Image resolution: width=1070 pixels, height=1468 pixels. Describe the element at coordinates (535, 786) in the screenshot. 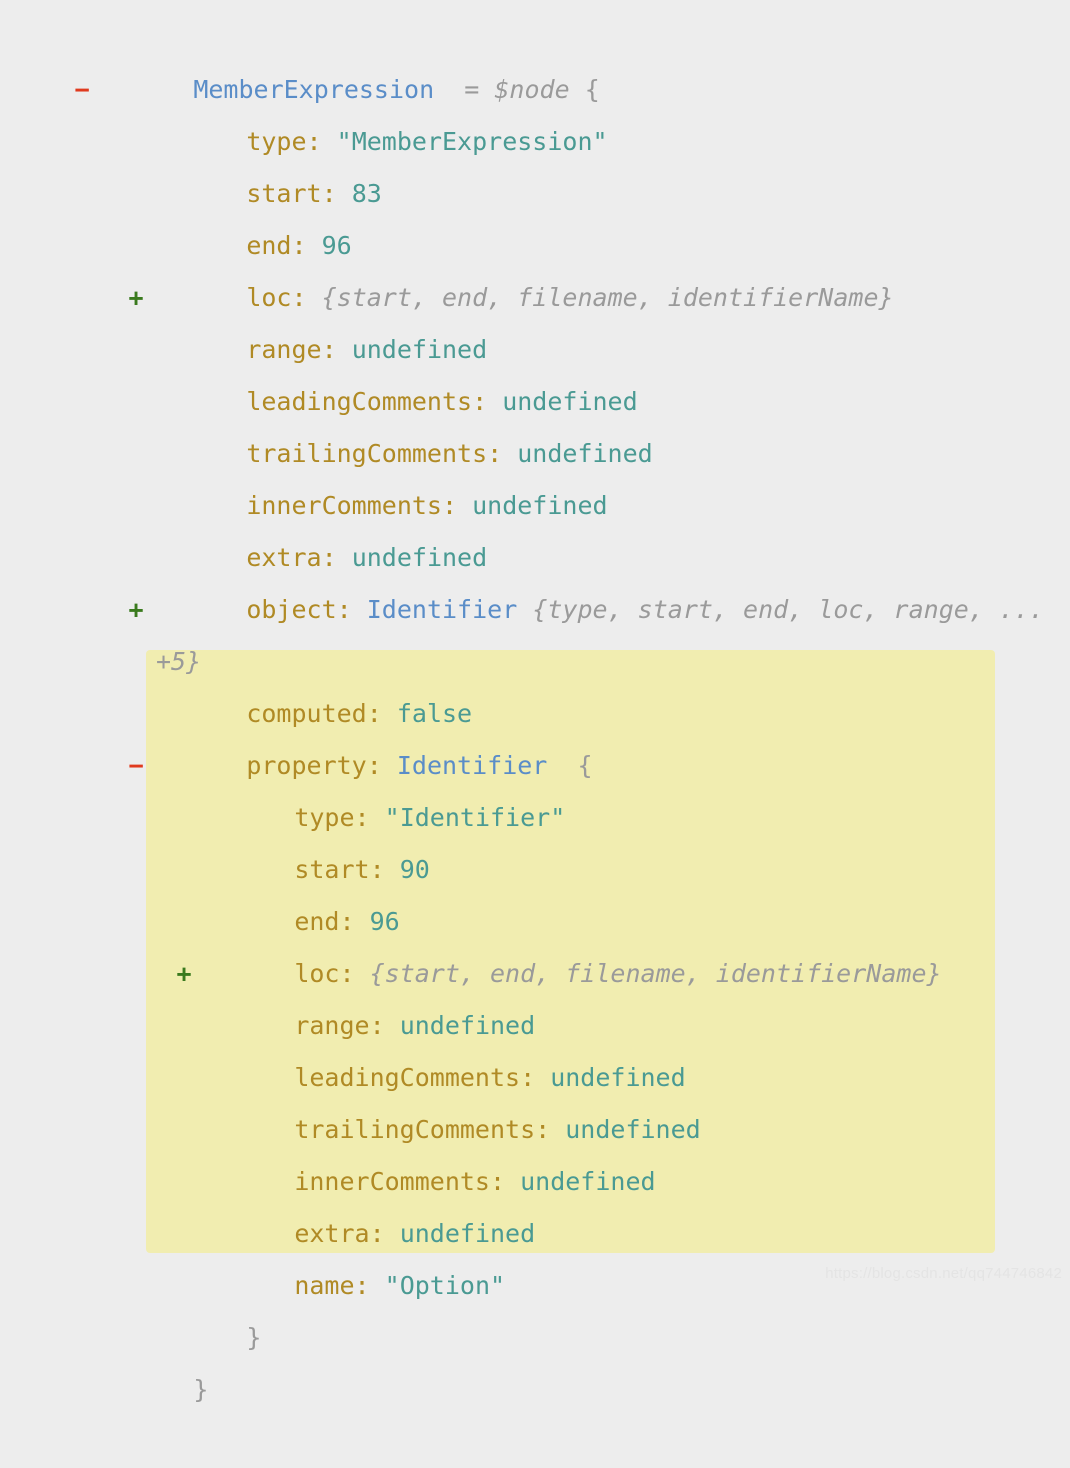

I see `tree-row-property-type: type: "Identifier"` at that location.